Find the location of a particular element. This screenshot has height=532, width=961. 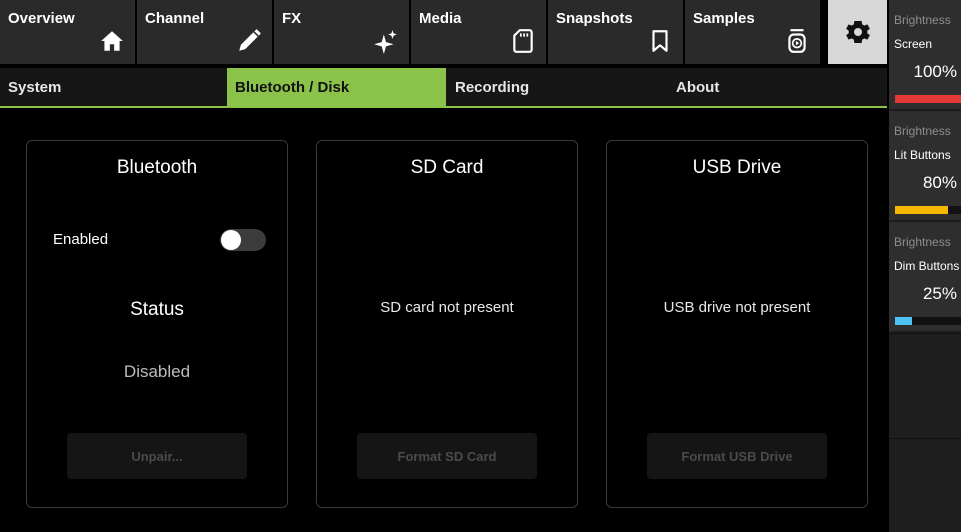

bluetooth-status-value: Disabled is located at coordinates (157, 371).